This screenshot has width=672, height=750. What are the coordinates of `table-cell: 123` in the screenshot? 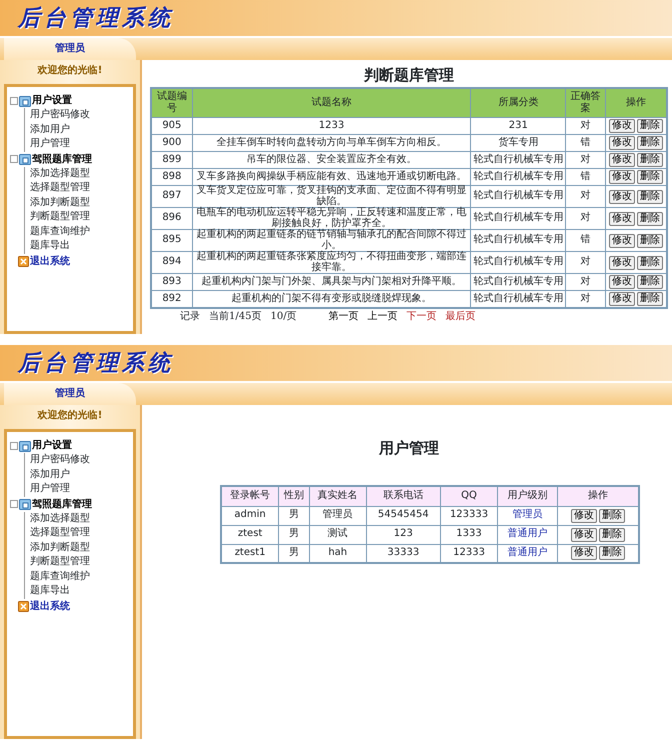 It's located at (403, 534).